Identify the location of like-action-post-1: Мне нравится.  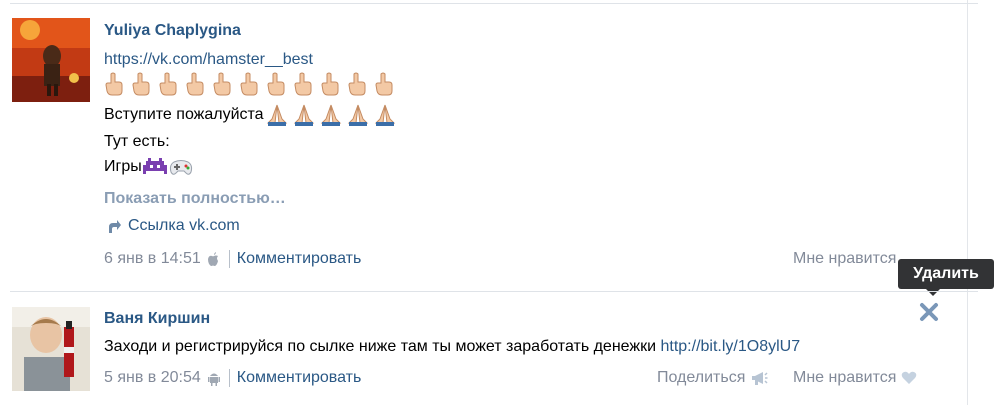
(844, 259).